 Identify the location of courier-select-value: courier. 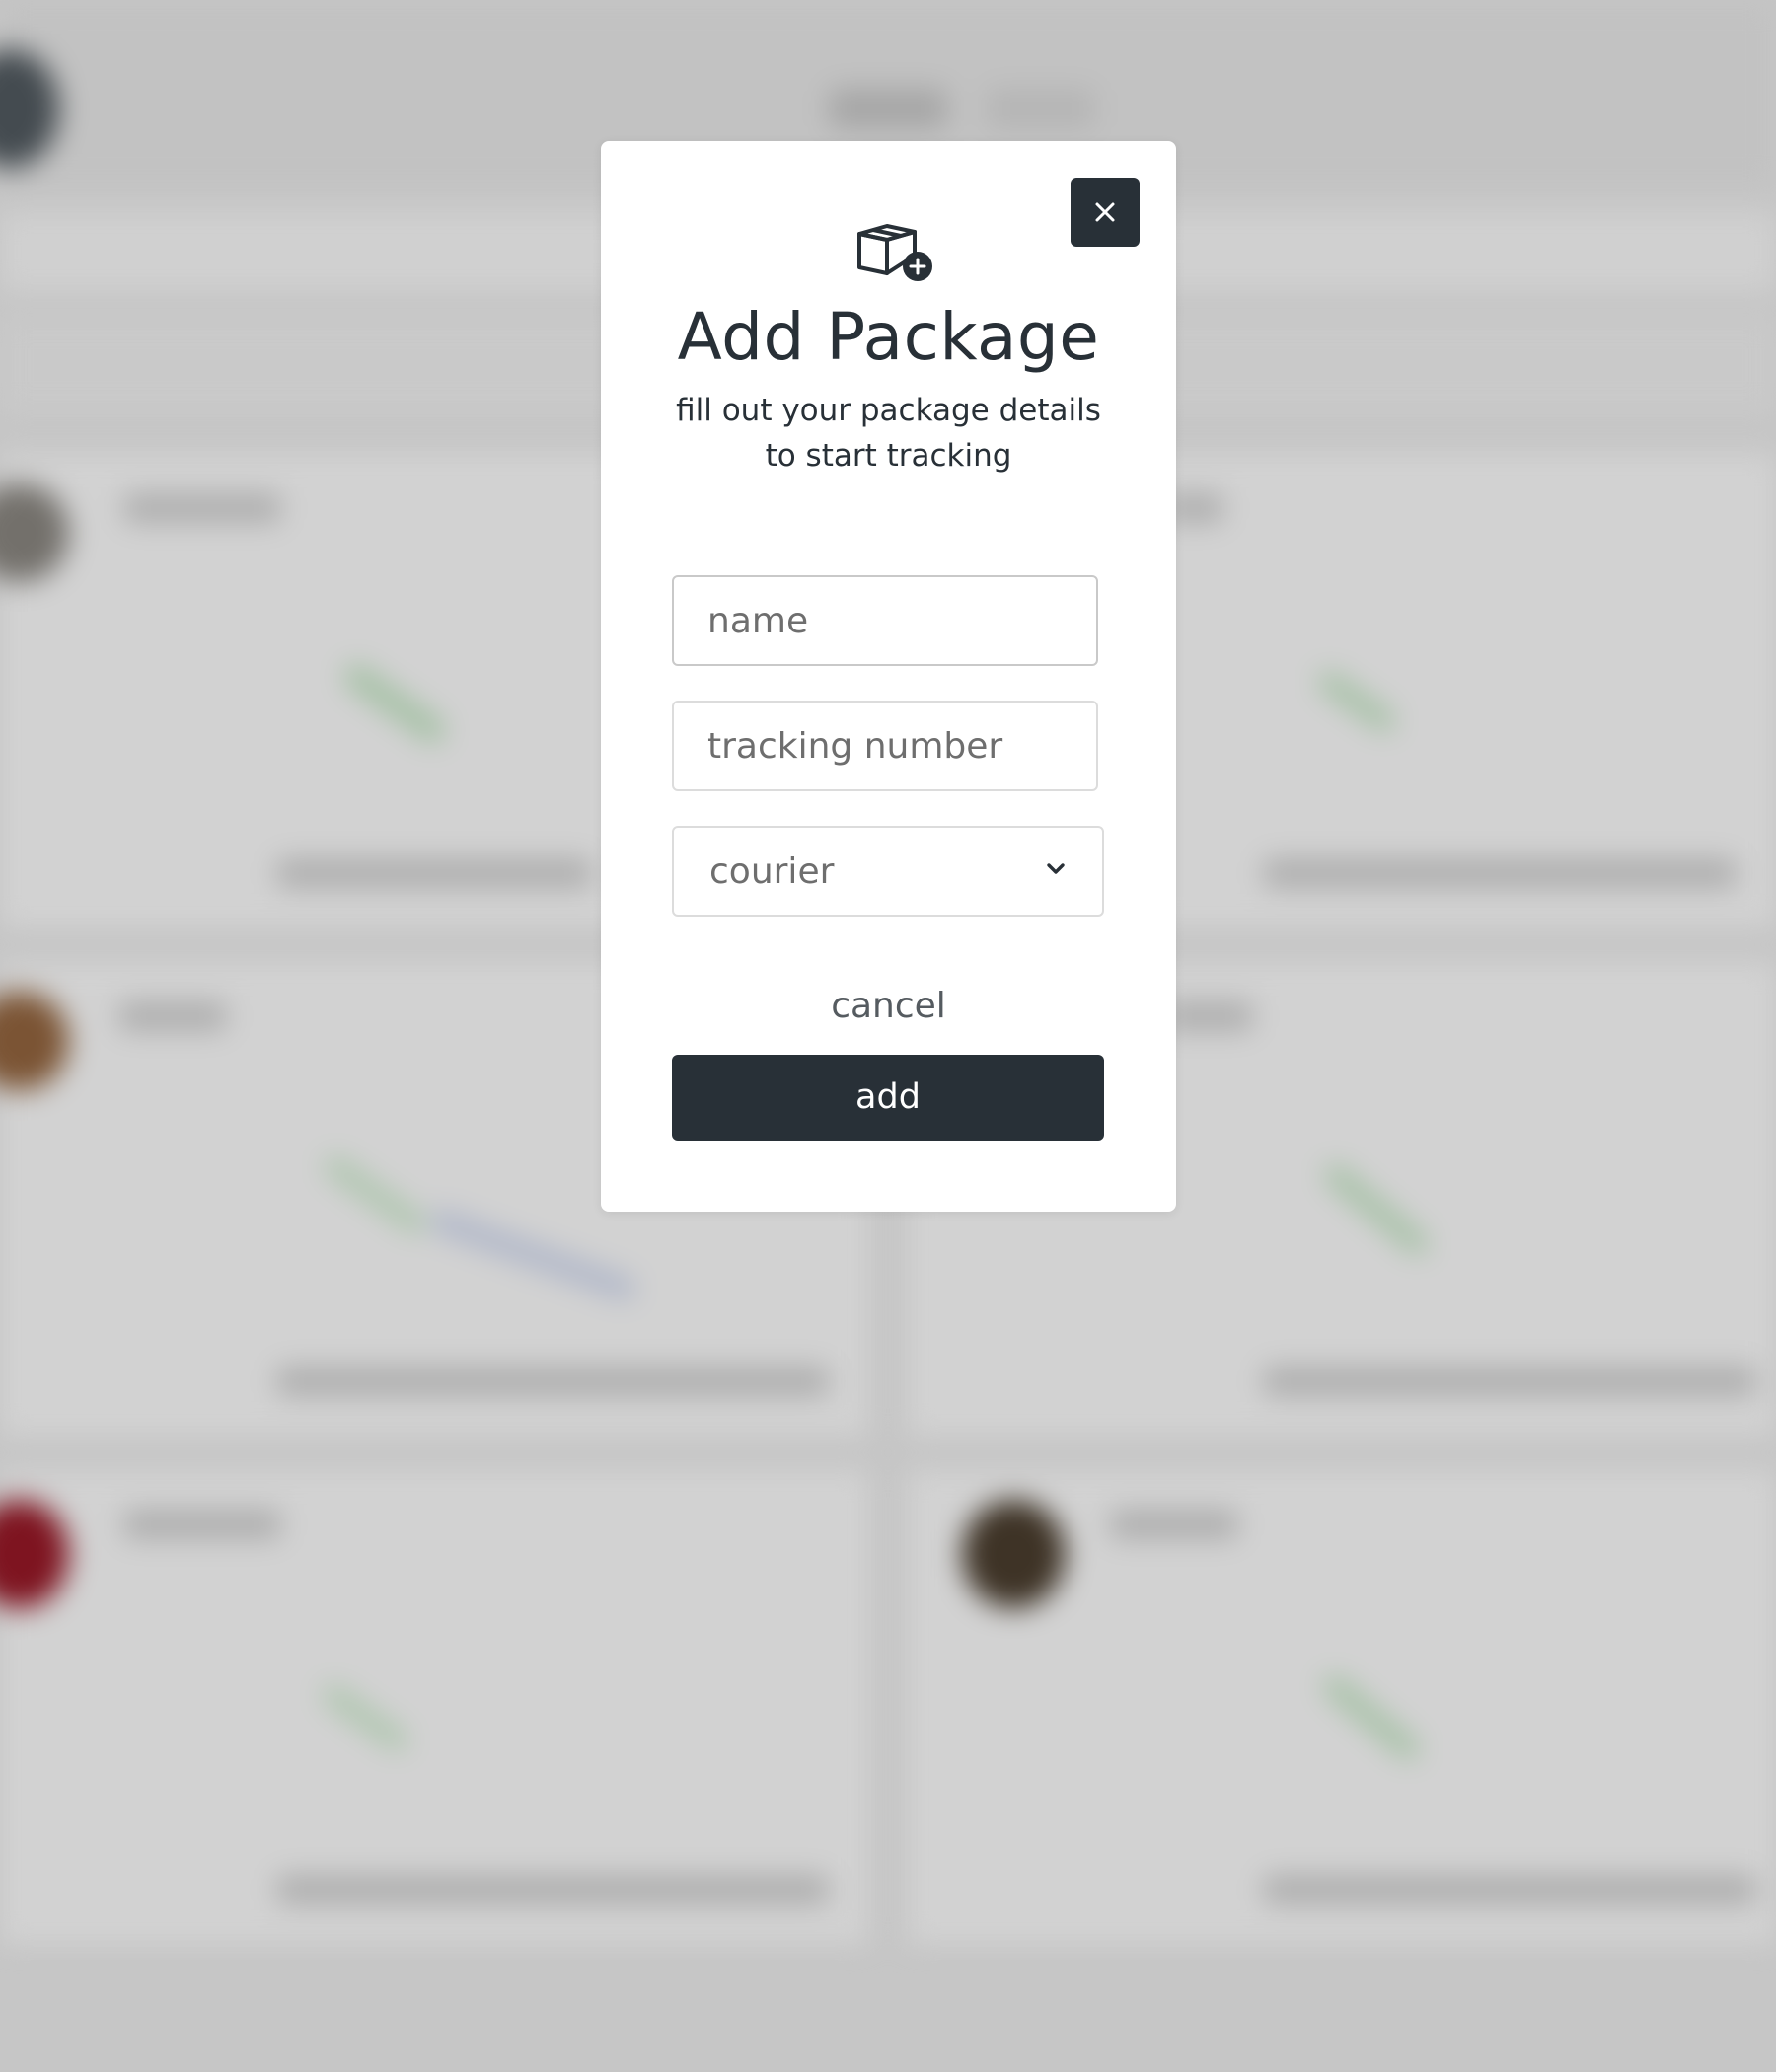
(772, 872).